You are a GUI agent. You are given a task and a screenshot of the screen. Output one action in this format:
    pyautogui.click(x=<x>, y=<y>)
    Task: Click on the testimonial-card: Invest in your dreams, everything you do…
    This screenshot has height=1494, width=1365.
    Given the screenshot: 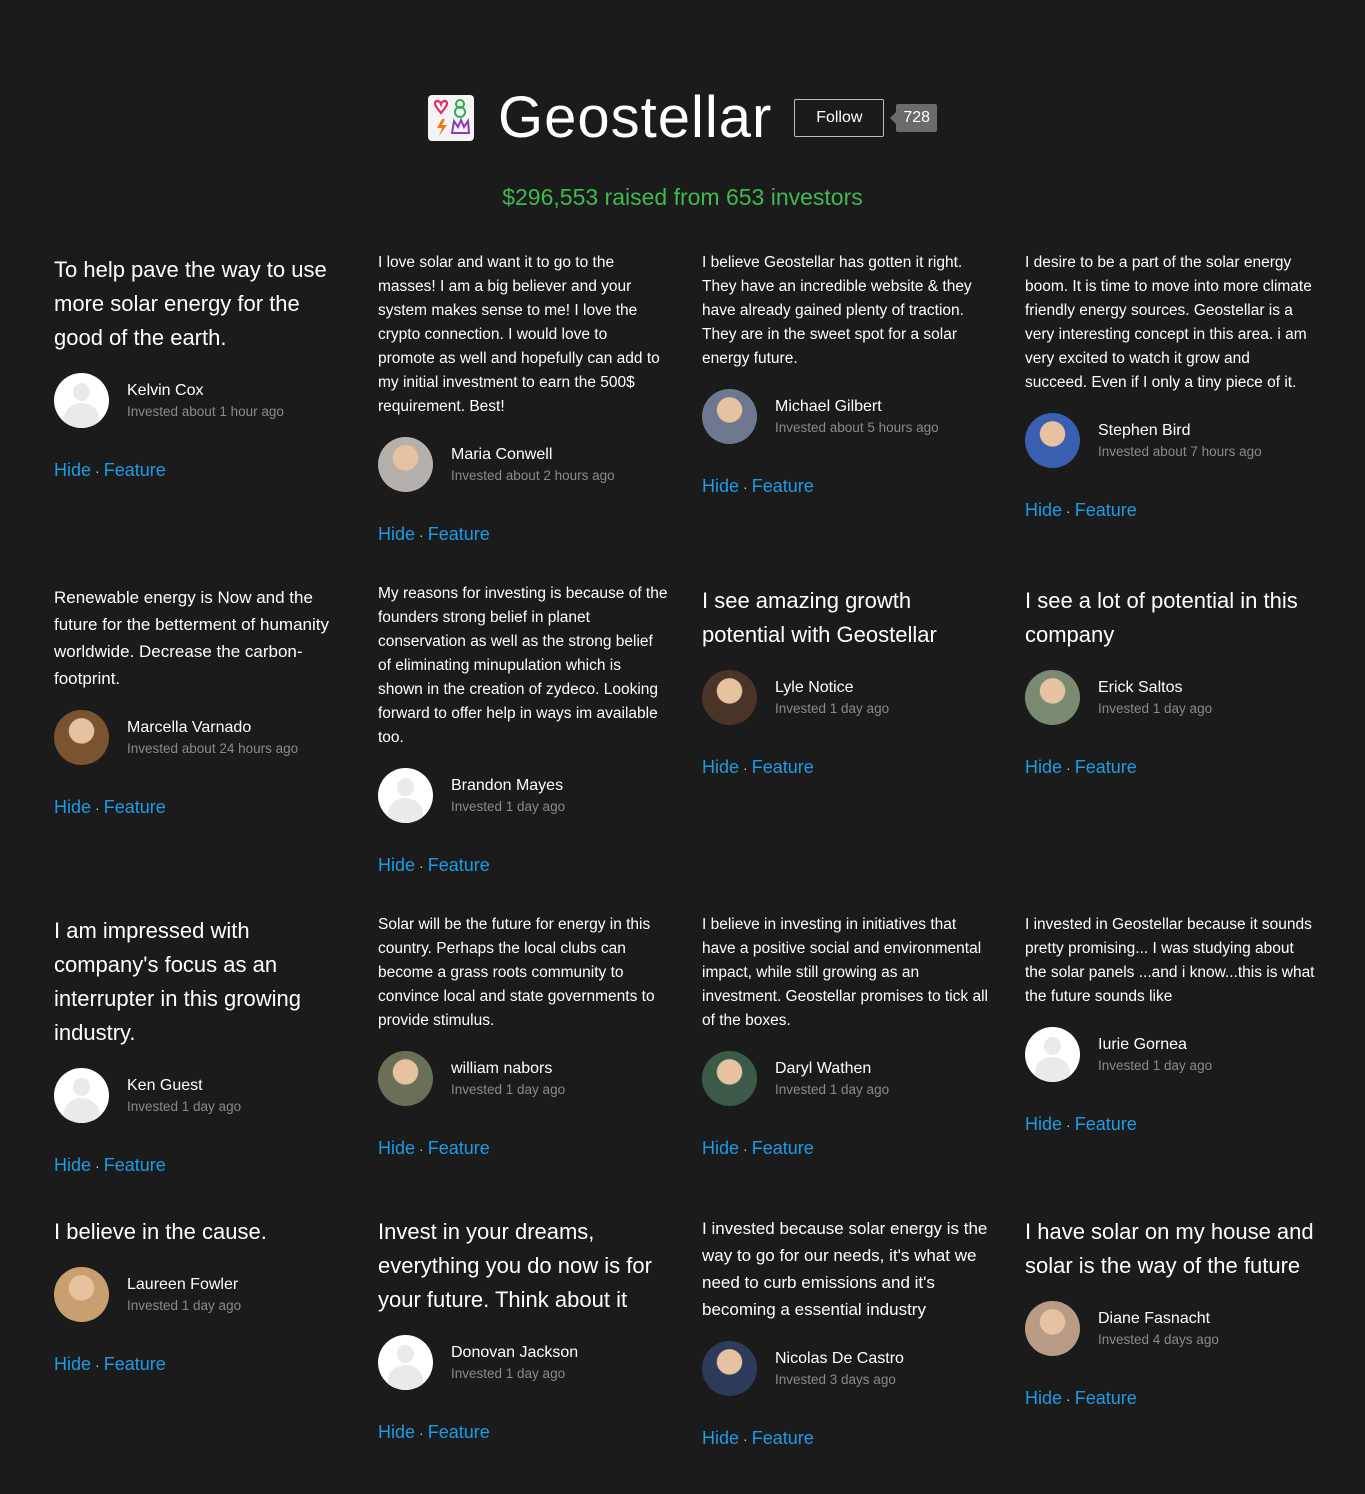 What is the action you would take?
    pyautogui.click(x=523, y=1329)
    